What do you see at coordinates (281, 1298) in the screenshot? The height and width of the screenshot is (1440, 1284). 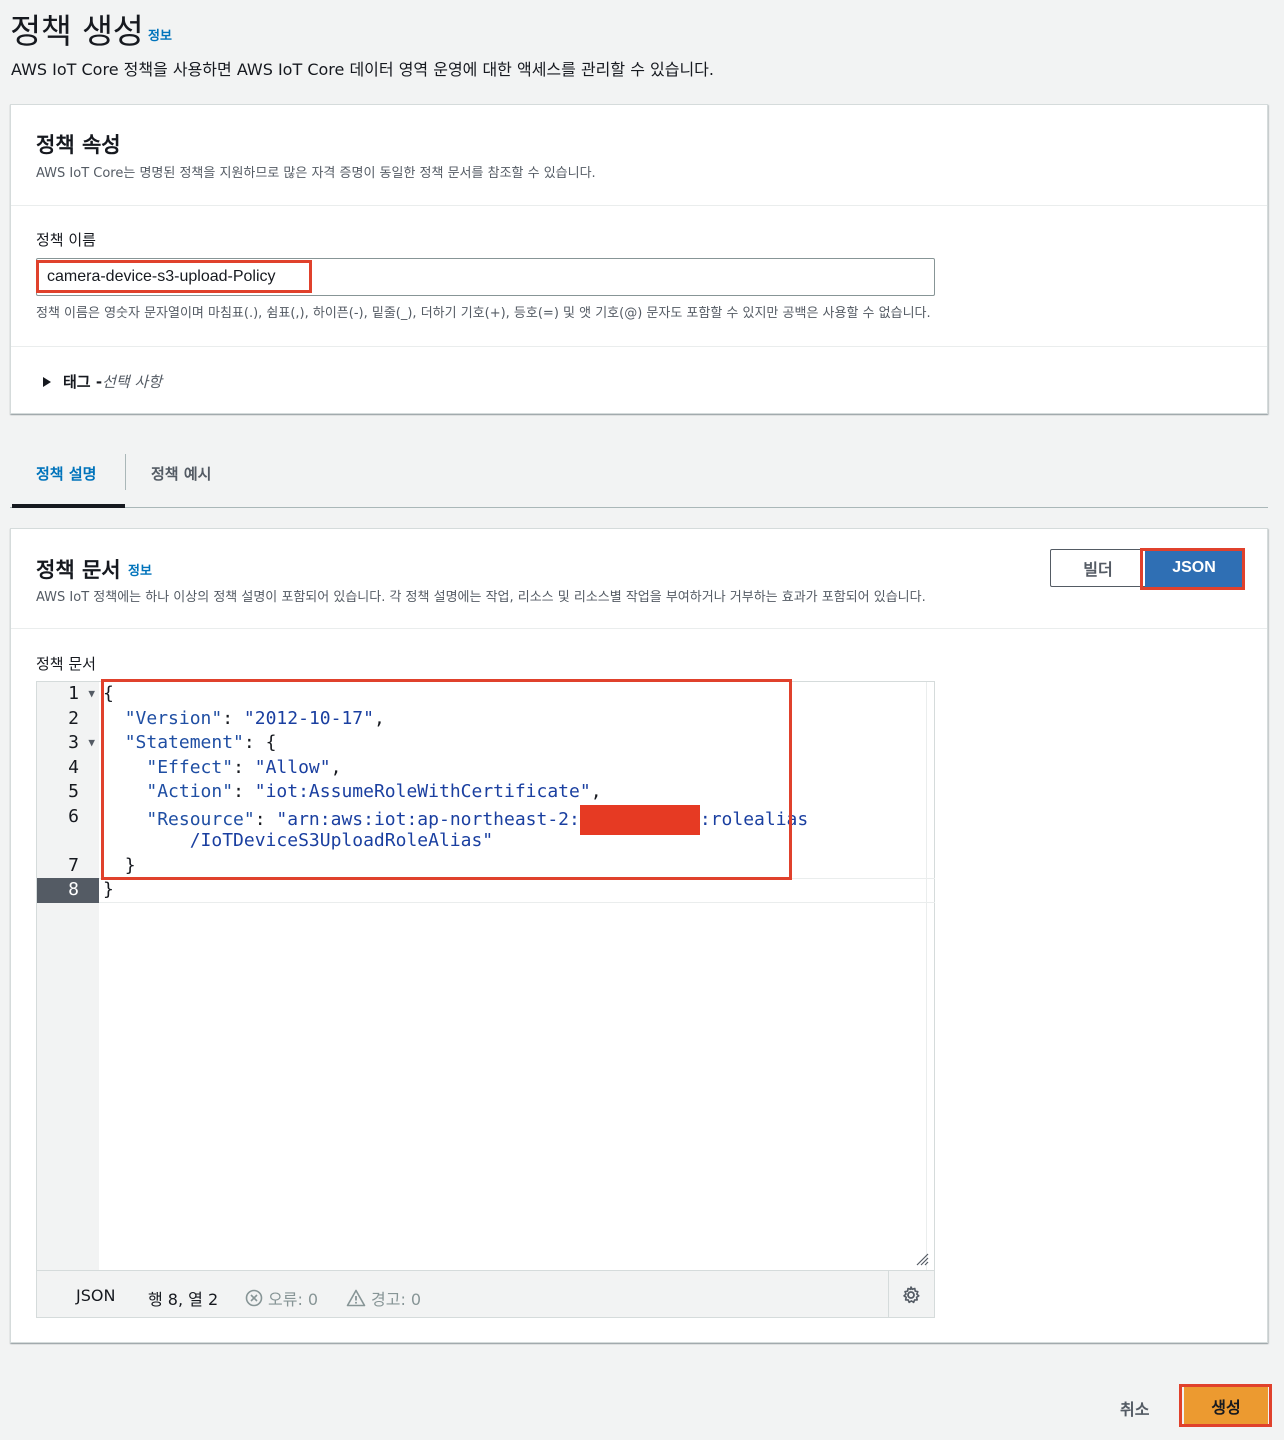 I see `status-errors: 오류: 0` at bounding box center [281, 1298].